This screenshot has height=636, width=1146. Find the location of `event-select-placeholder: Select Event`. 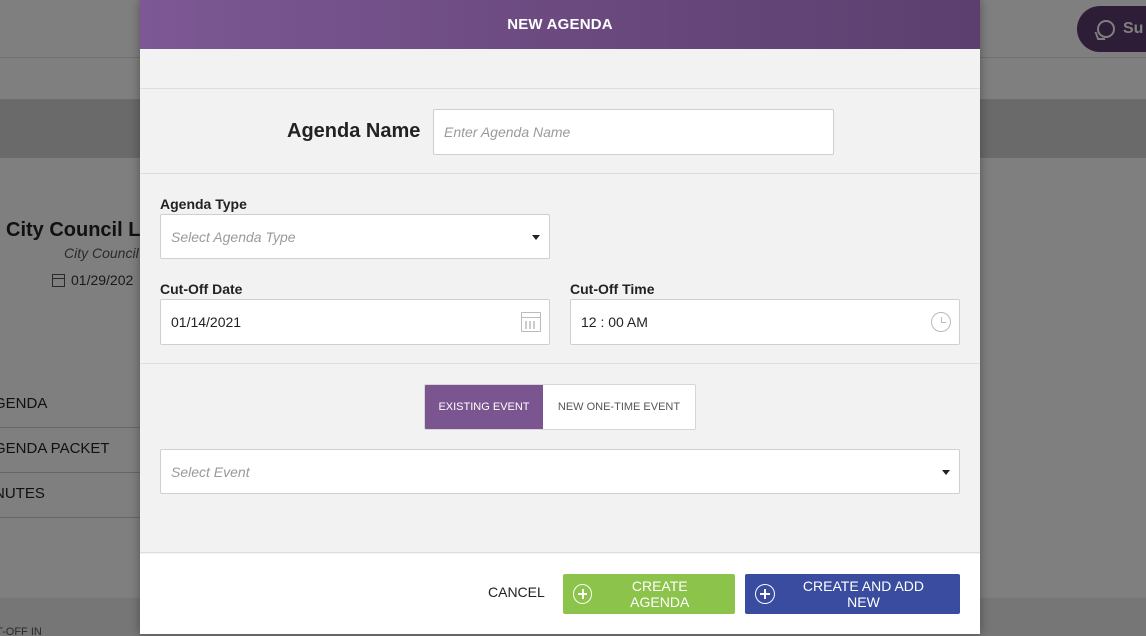

event-select-placeholder: Select Event is located at coordinates (210, 471).